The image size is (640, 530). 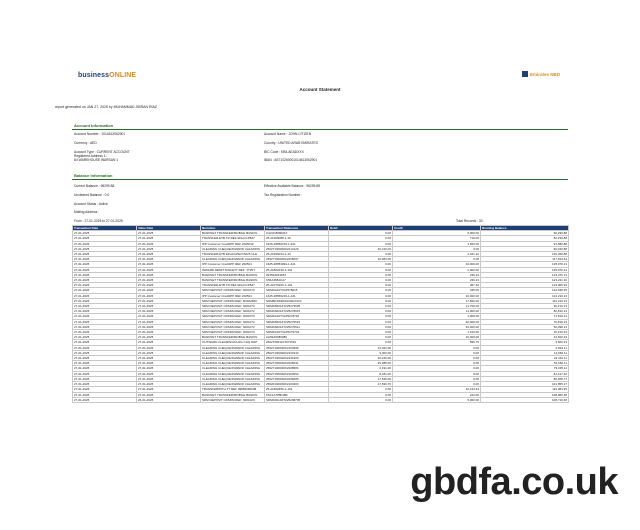 I want to click on cell-narration: INWARD REMITTANCETT REF: TT25T, so click(x=232, y=269).